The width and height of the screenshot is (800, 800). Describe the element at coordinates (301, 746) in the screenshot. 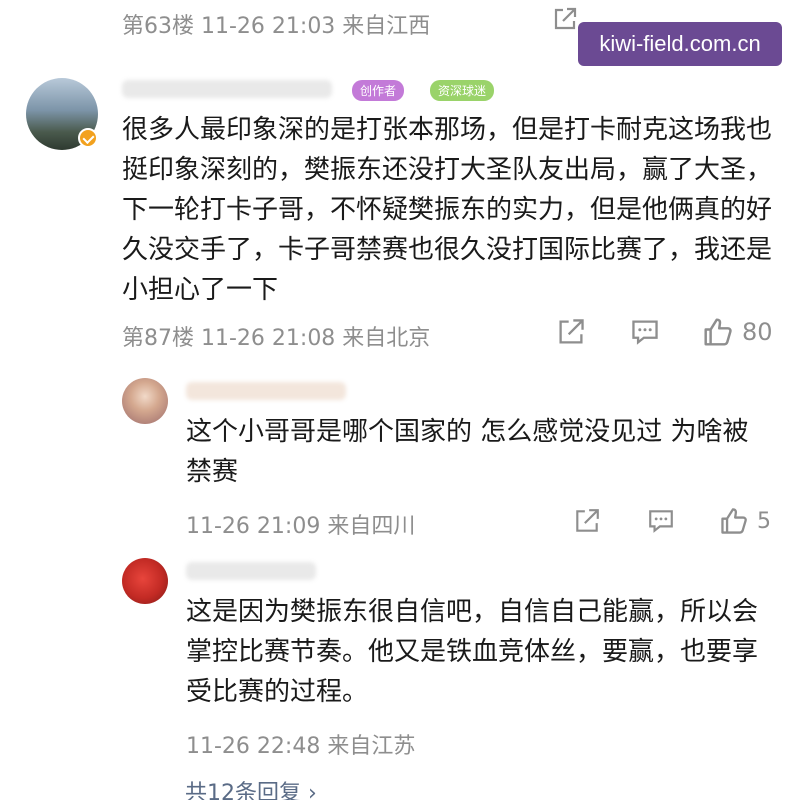

I see `reply-meta: 11-26 22:48 来自江苏` at that location.